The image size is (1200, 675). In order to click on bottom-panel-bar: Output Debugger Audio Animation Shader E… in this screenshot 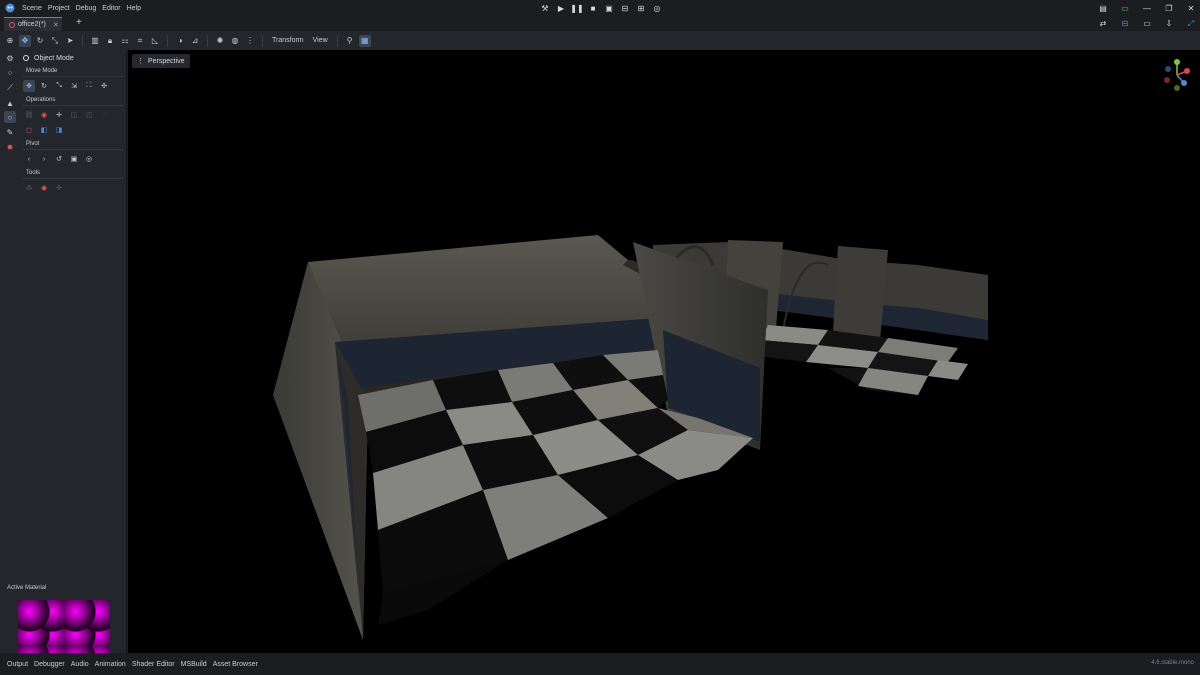, I will do `click(600, 664)`.